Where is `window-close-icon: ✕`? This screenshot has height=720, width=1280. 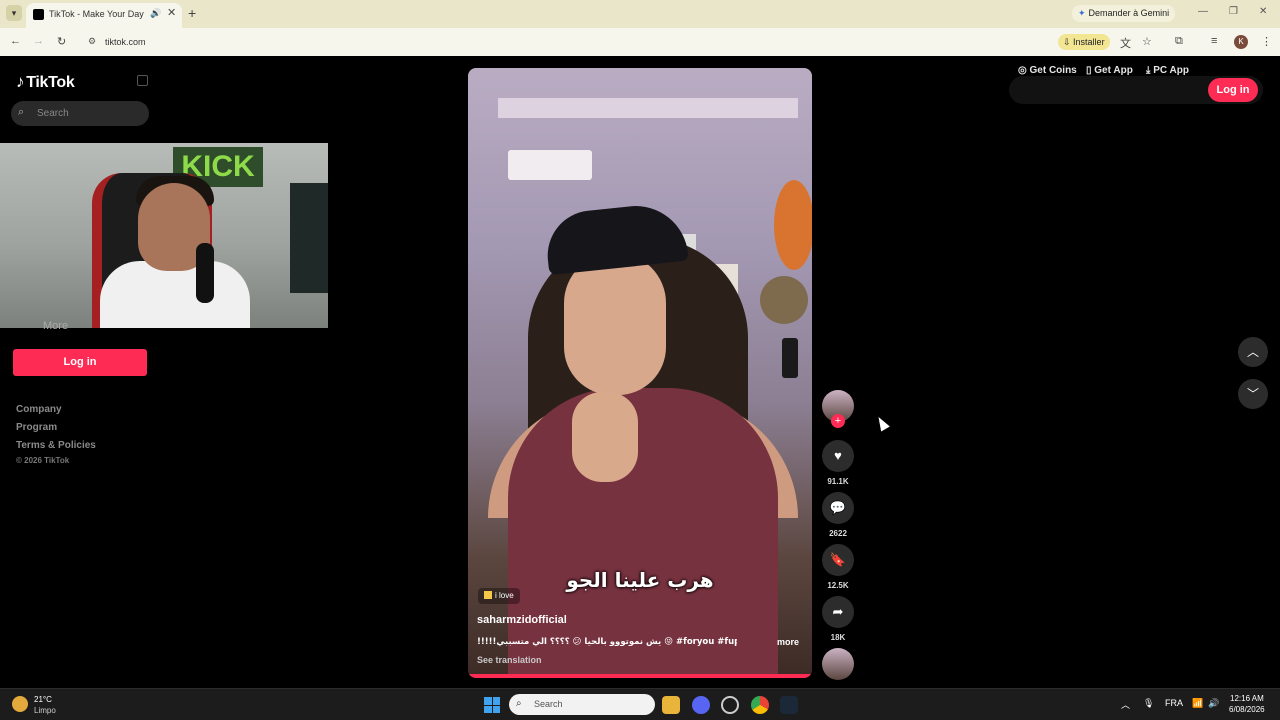 window-close-icon: ✕ is located at coordinates (1263, 11).